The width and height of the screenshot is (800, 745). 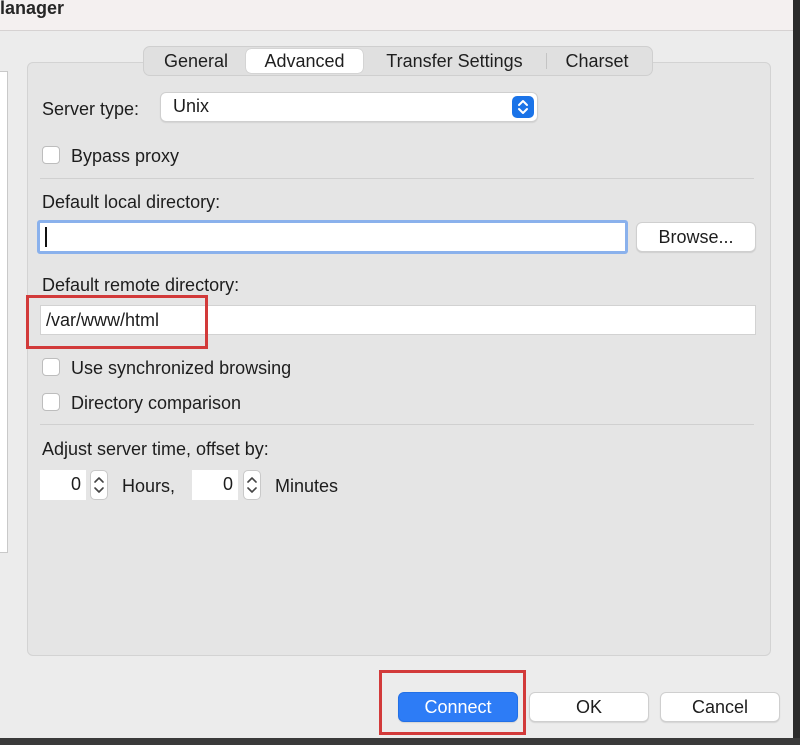 I want to click on minutes-label: Minutes, so click(x=307, y=486).